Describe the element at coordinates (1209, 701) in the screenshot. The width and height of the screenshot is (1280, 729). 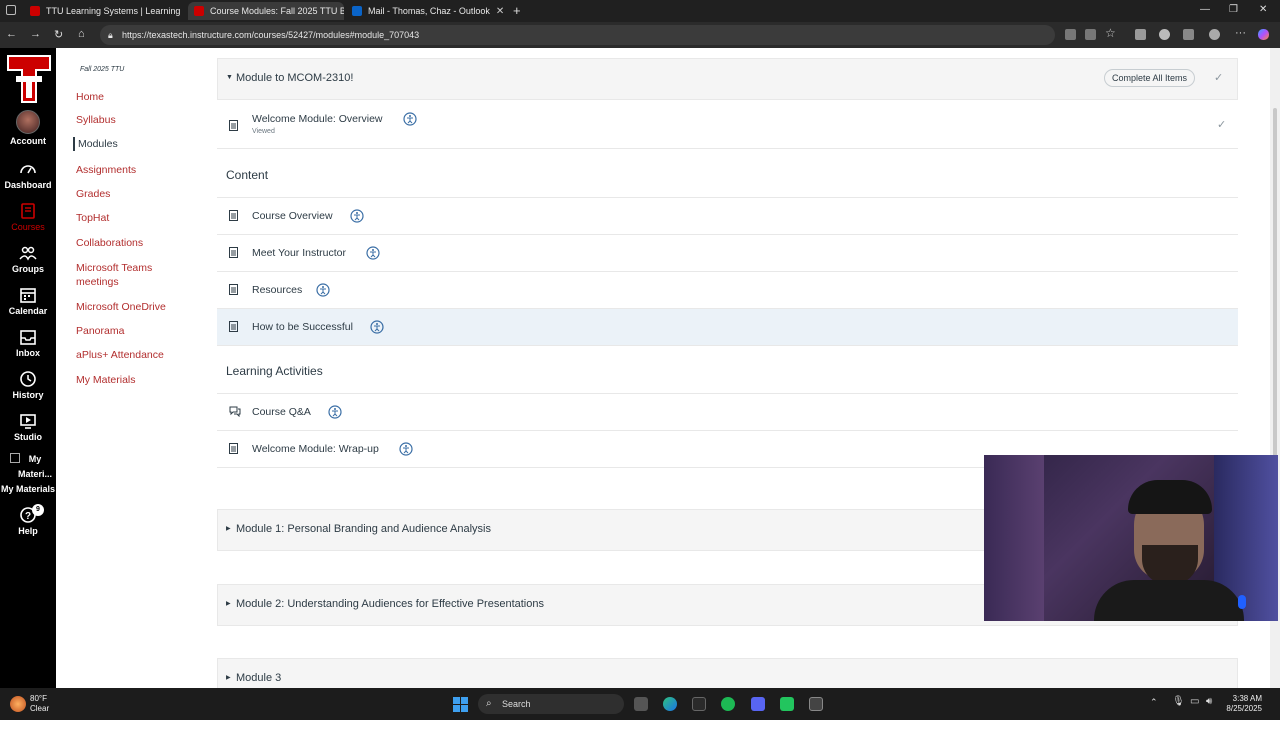
I see `volume-icon: 🔊︎` at that location.